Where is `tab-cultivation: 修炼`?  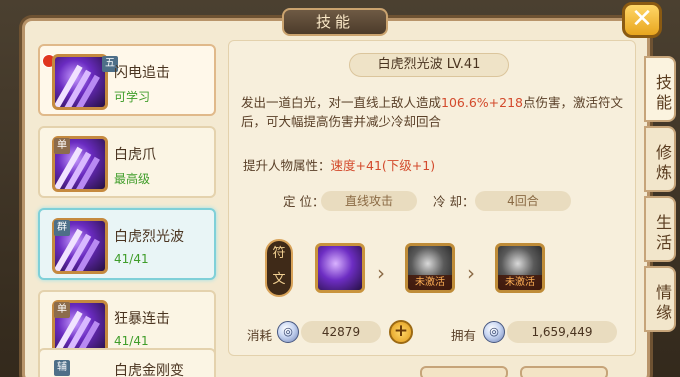 tab-cultivation: 修炼 is located at coordinates (660, 159).